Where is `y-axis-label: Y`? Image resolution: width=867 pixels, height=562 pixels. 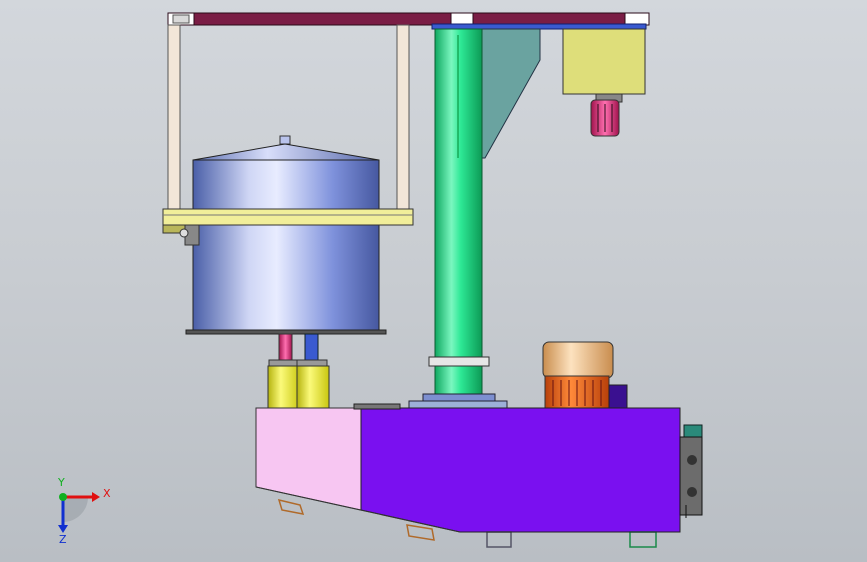
y-axis-label: Y is located at coordinates (61, 482).